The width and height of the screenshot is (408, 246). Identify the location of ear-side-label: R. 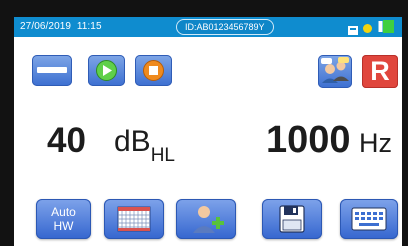
(380, 71).